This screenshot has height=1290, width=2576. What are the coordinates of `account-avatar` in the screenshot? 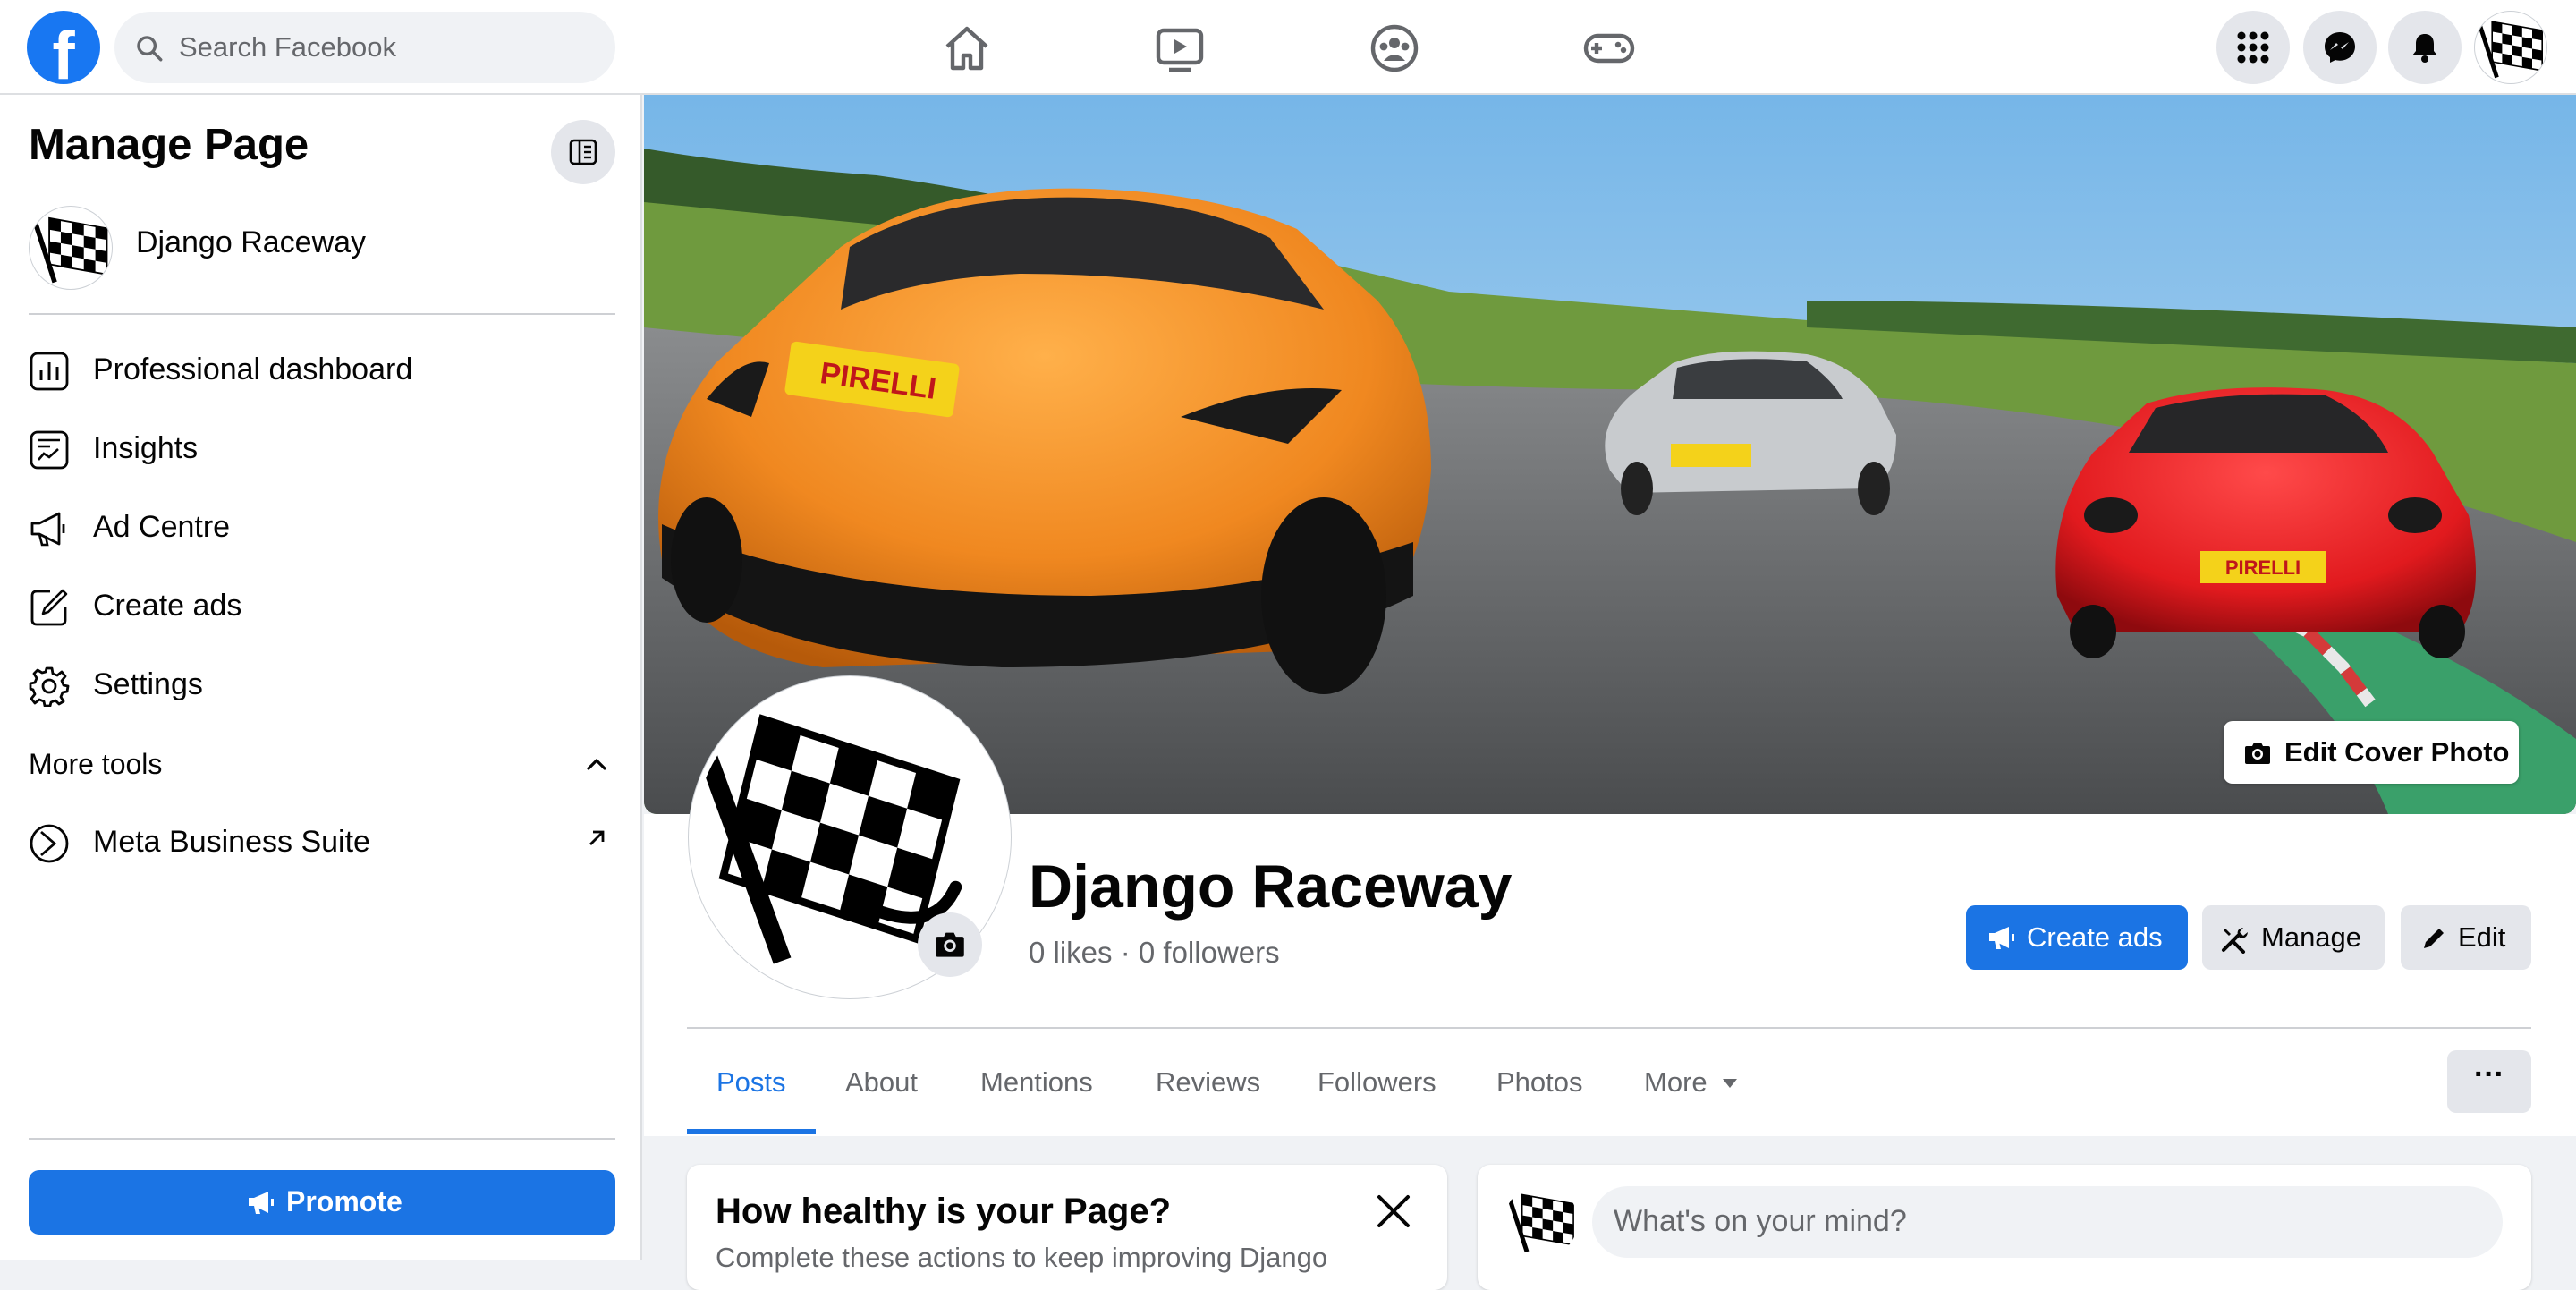 It's located at (2510, 47).